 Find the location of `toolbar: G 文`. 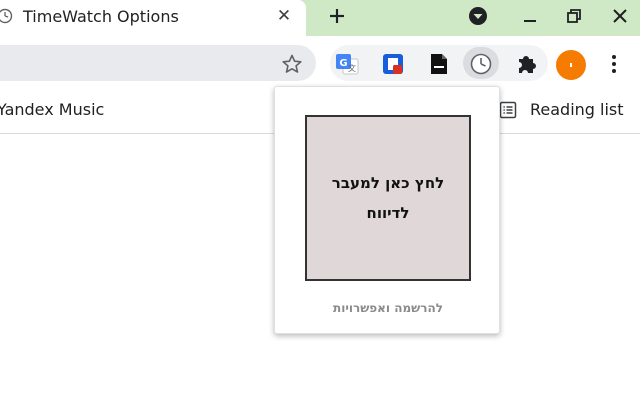

toolbar: G 文 is located at coordinates (320, 62).